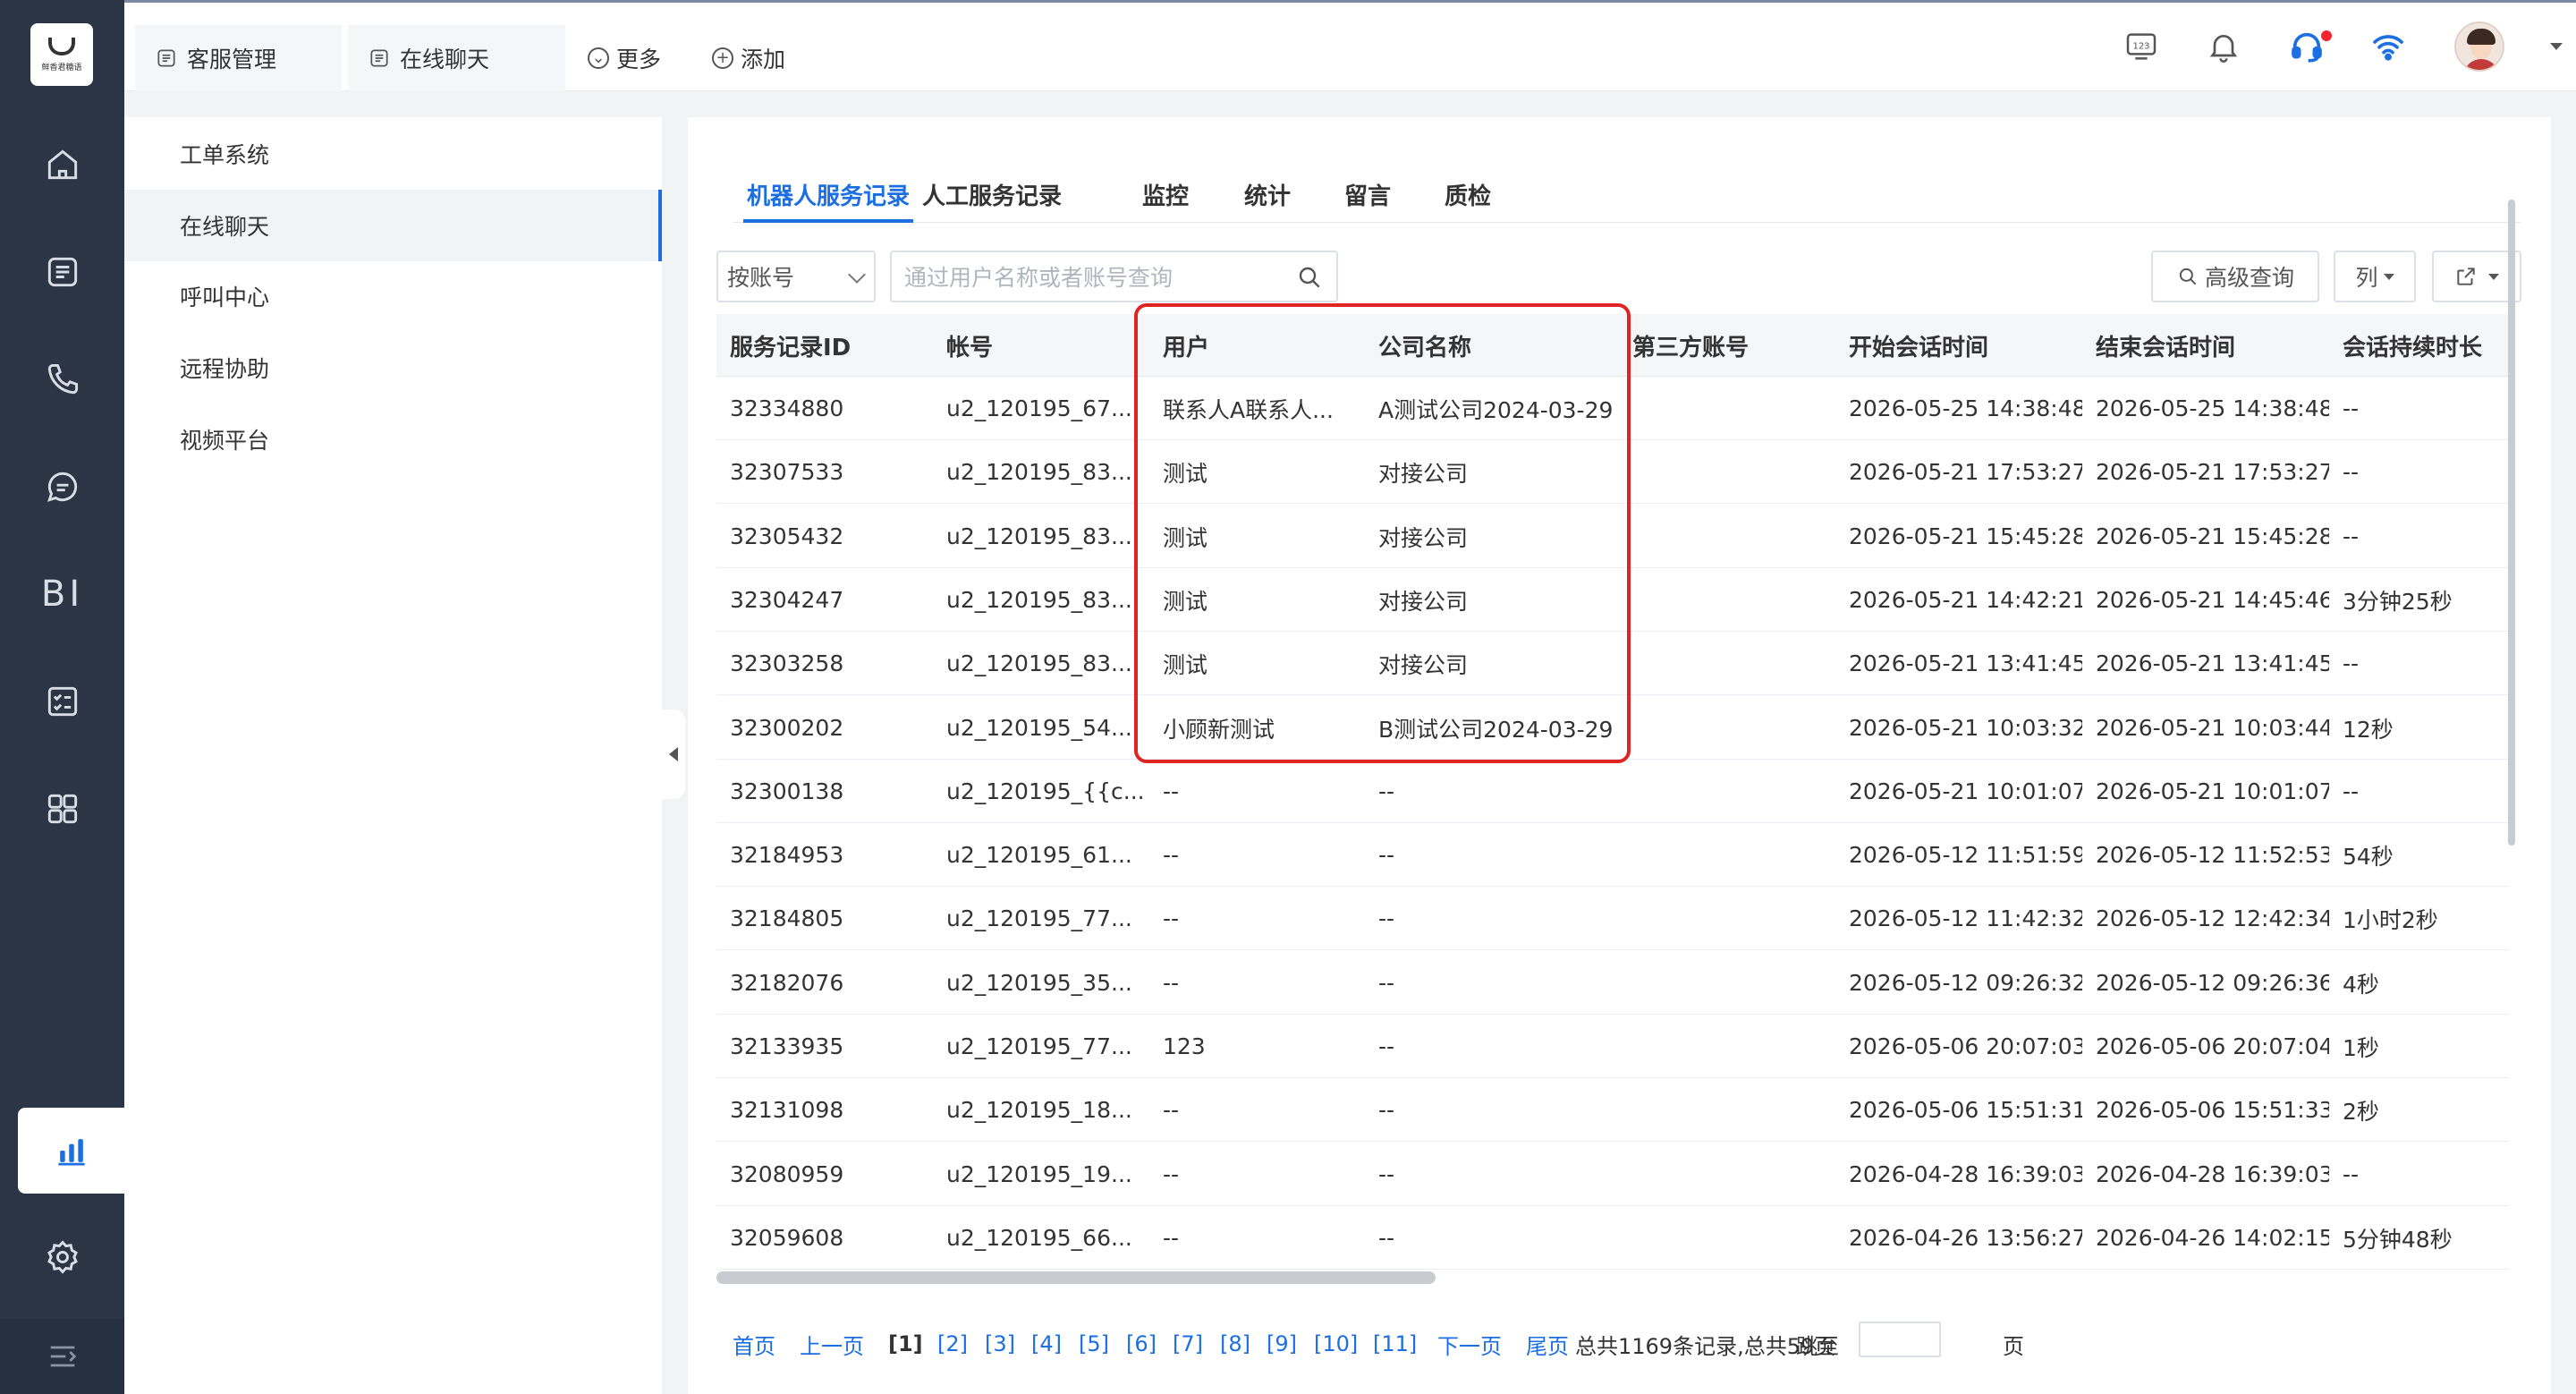 Image resolution: width=2576 pixels, height=1394 pixels. I want to click on start-time-cell: 2026-05-12 09:26:32, so click(1965, 983).